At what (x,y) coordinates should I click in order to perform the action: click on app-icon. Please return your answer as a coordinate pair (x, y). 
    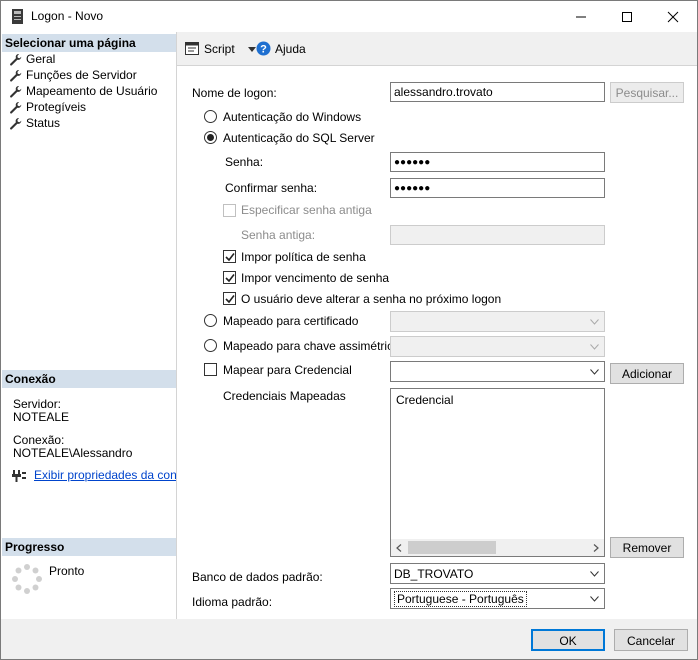
    Looking at the image, I should click on (17, 16).